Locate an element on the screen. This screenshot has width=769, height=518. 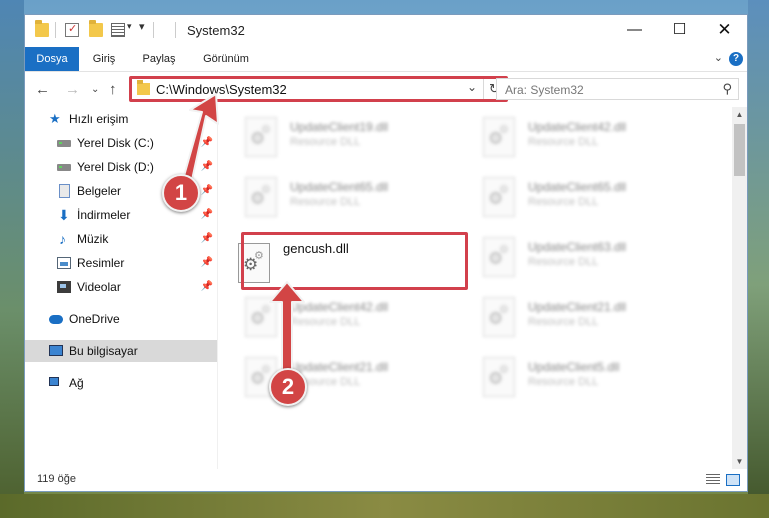
sidebar-item-videos: Videolar 📌 is located at coordinates (121, 287).